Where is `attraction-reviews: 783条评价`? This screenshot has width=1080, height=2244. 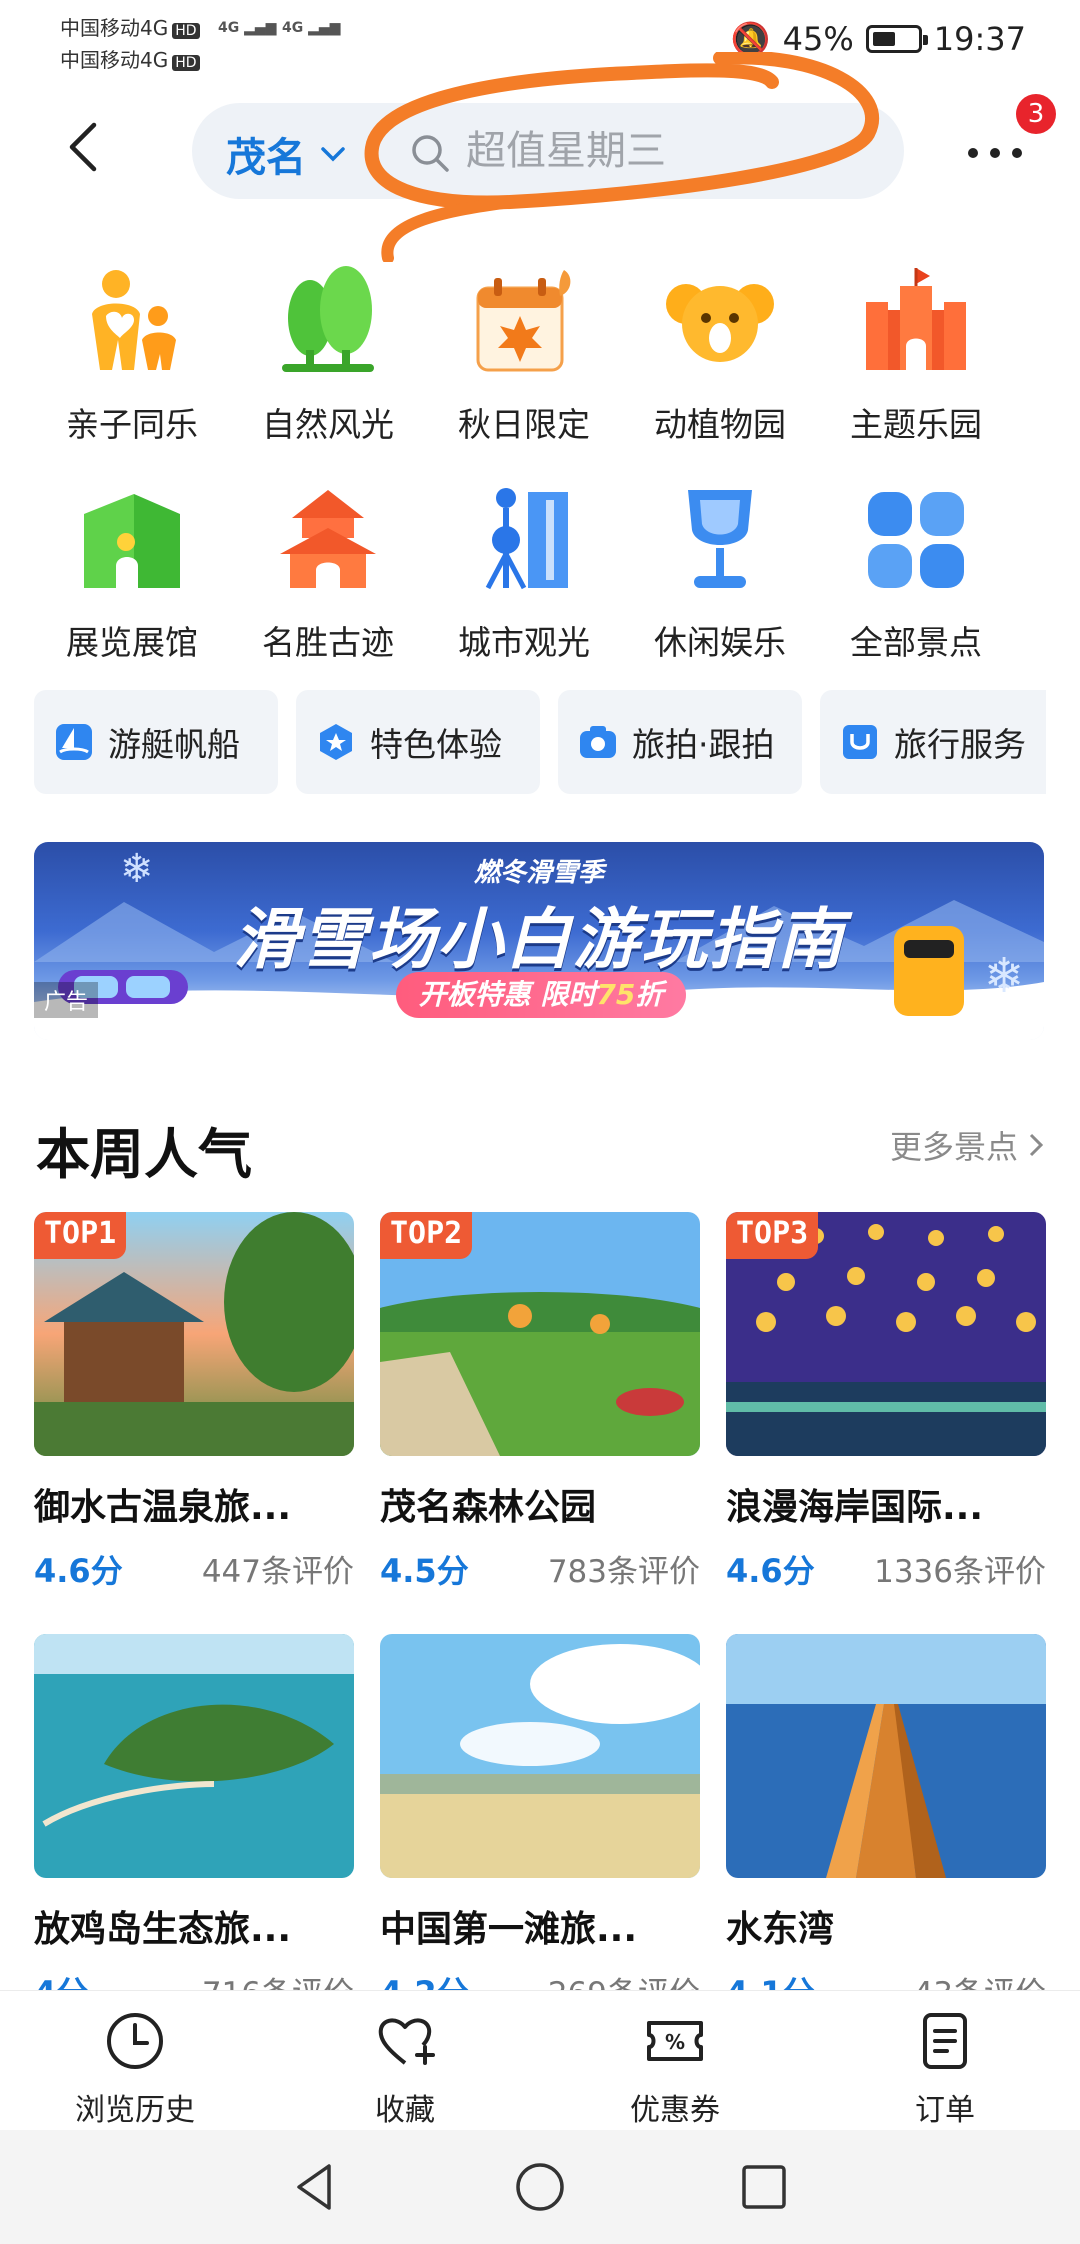 attraction-reviews: 783条评价 is located at coordinates (623, 1572).